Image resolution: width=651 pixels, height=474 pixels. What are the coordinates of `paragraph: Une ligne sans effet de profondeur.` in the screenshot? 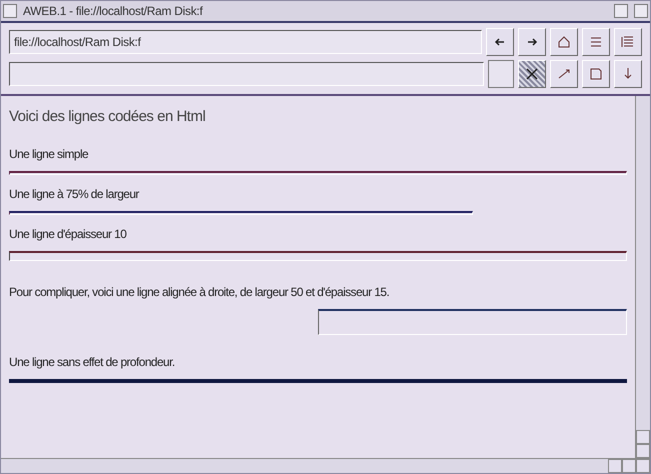 It's located at (92, 362).